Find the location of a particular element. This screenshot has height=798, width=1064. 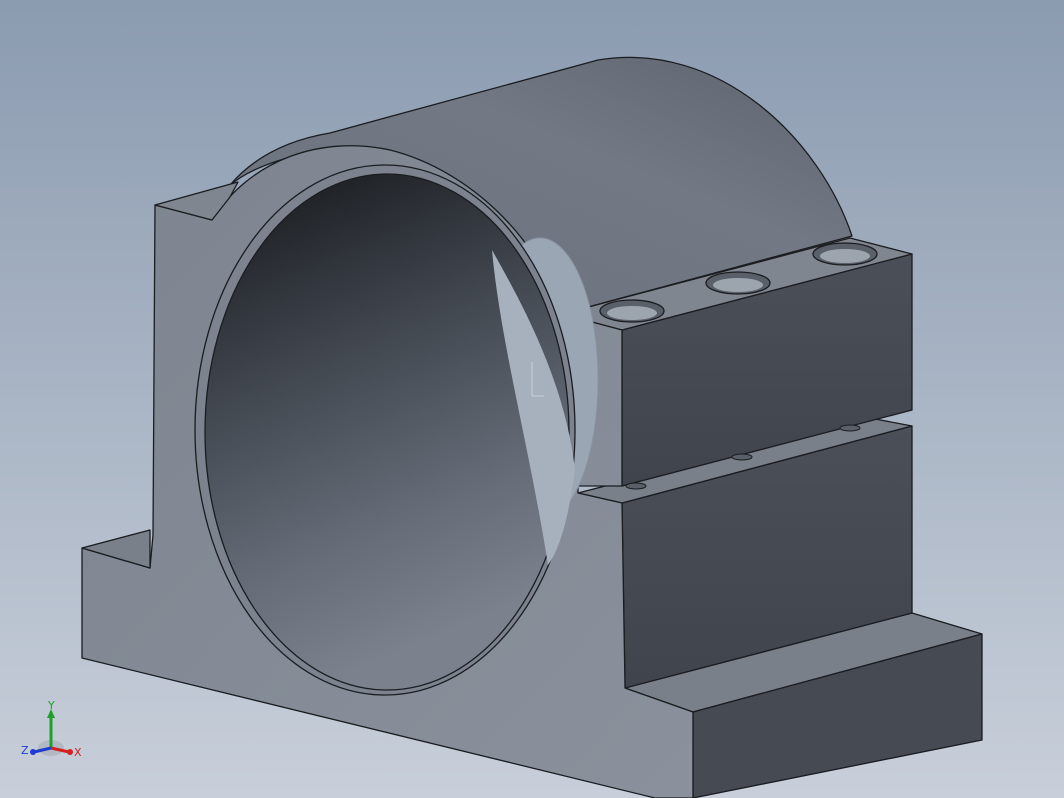

z-axis-label: Z is located at coordinates (25, 750).